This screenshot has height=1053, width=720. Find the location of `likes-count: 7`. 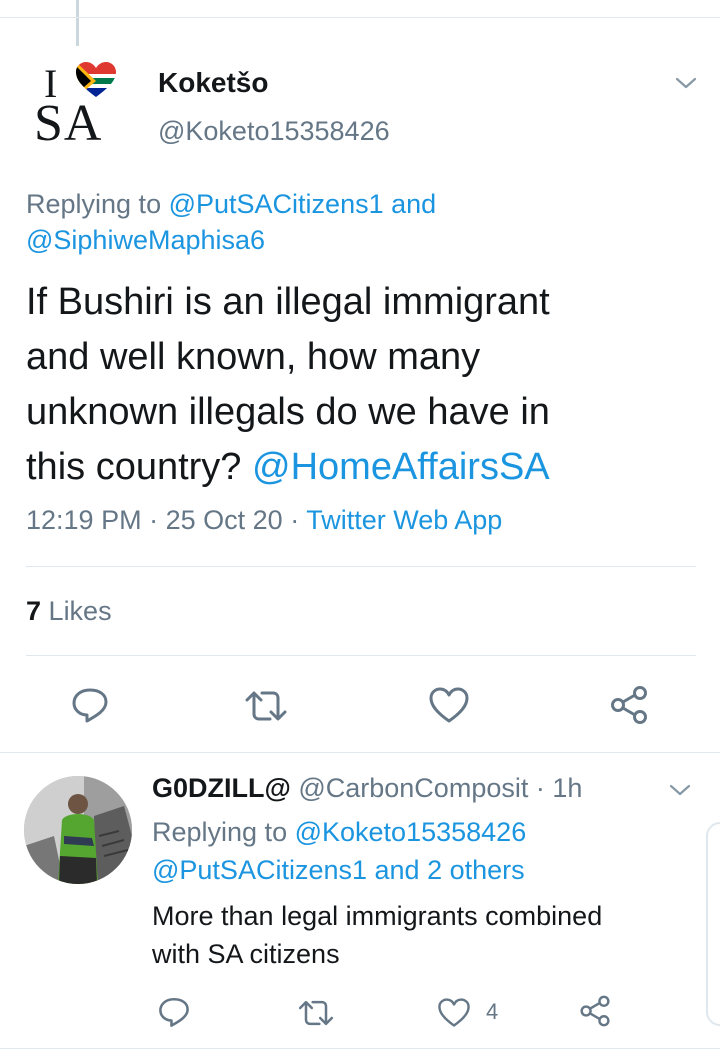

likes-count: 7 is located at coordinates (34, 611).